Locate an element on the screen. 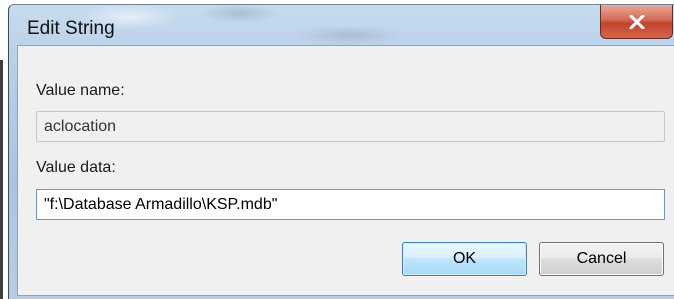  close-button is located at coordinates (636, 22).